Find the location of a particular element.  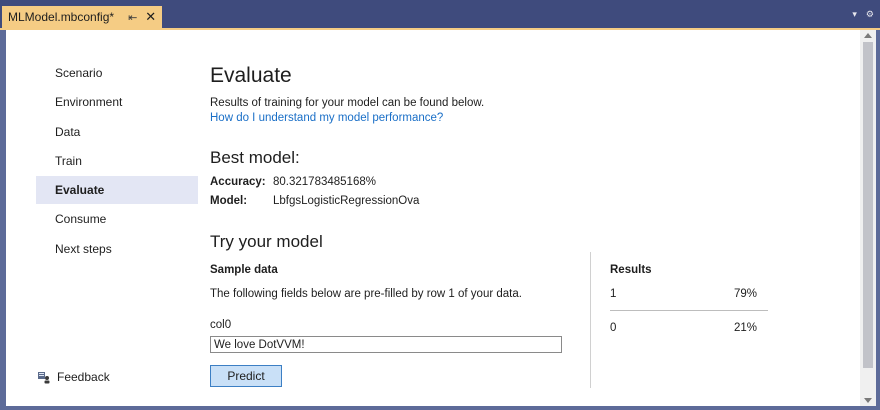

vertical-scrollbar is located at coordinates (868, 218).